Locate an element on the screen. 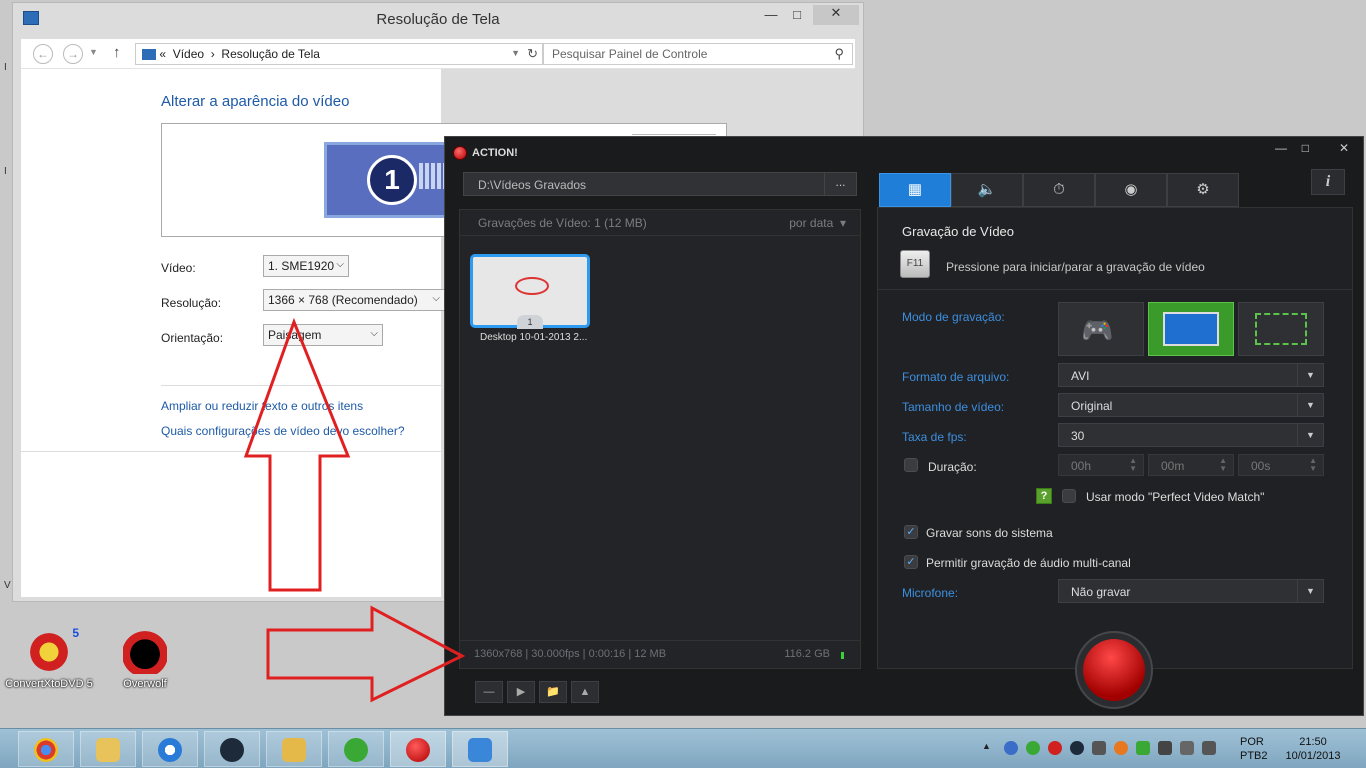 The image size is (1366, 768). taskbar-file-explorer is located at coordinates (108, 749).